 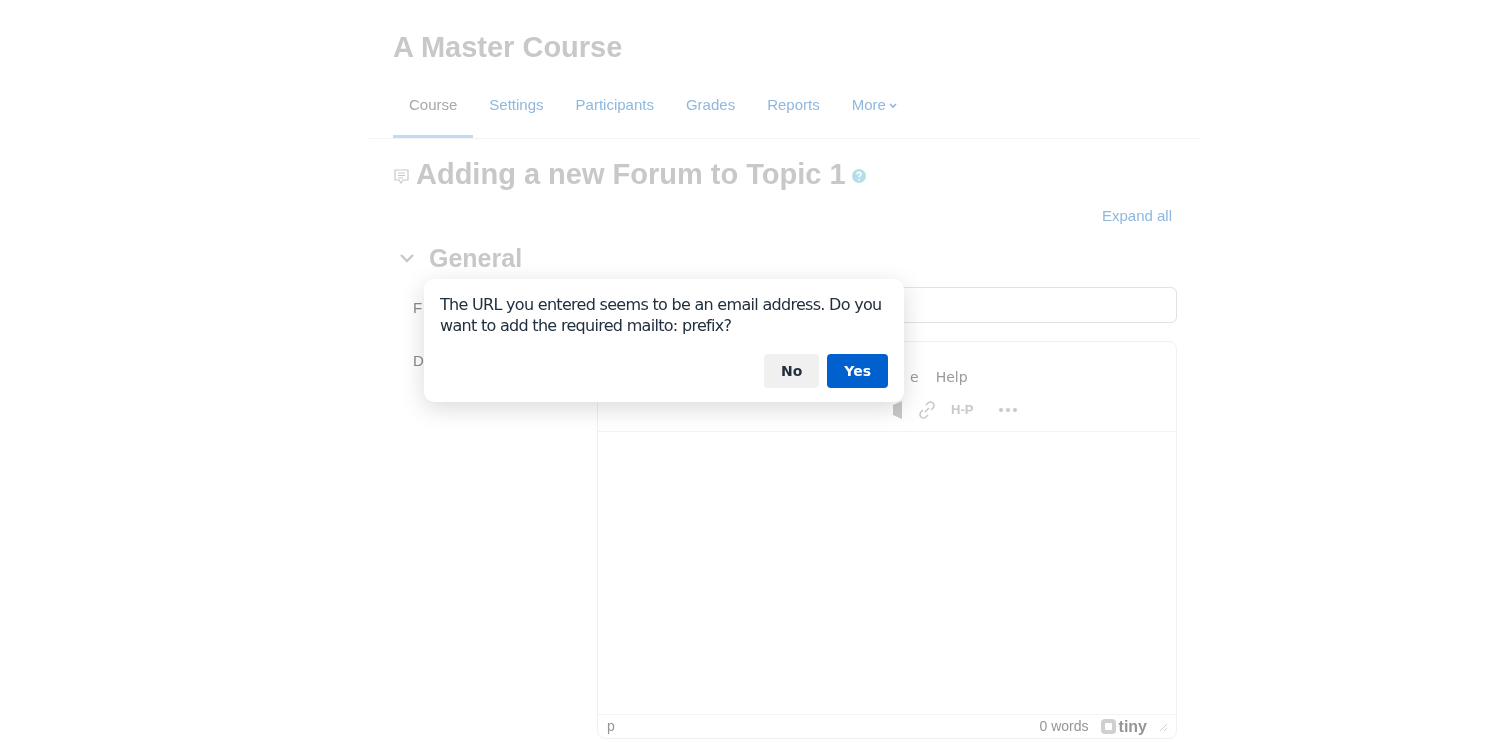 What do you see at coordinates (418, 360) in the screenshot?
I see `field-label: D` at bounding box center [418, 360].